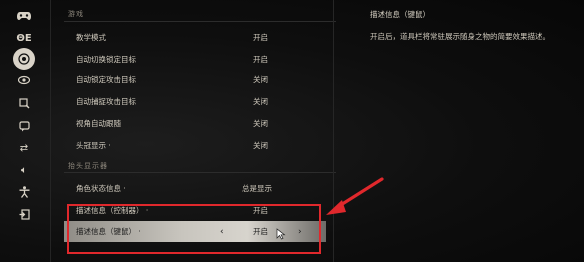 Image resolution: width=584 pixels, height=262 pixels. I want to click on ability-icon: ΘE, so click(24, 38).